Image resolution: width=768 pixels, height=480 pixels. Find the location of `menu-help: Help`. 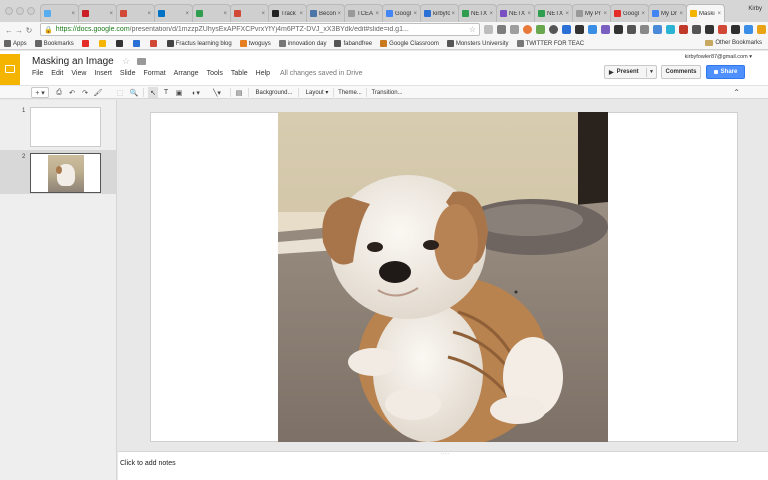

menu-help: Help is located at coordinates (263, 73).